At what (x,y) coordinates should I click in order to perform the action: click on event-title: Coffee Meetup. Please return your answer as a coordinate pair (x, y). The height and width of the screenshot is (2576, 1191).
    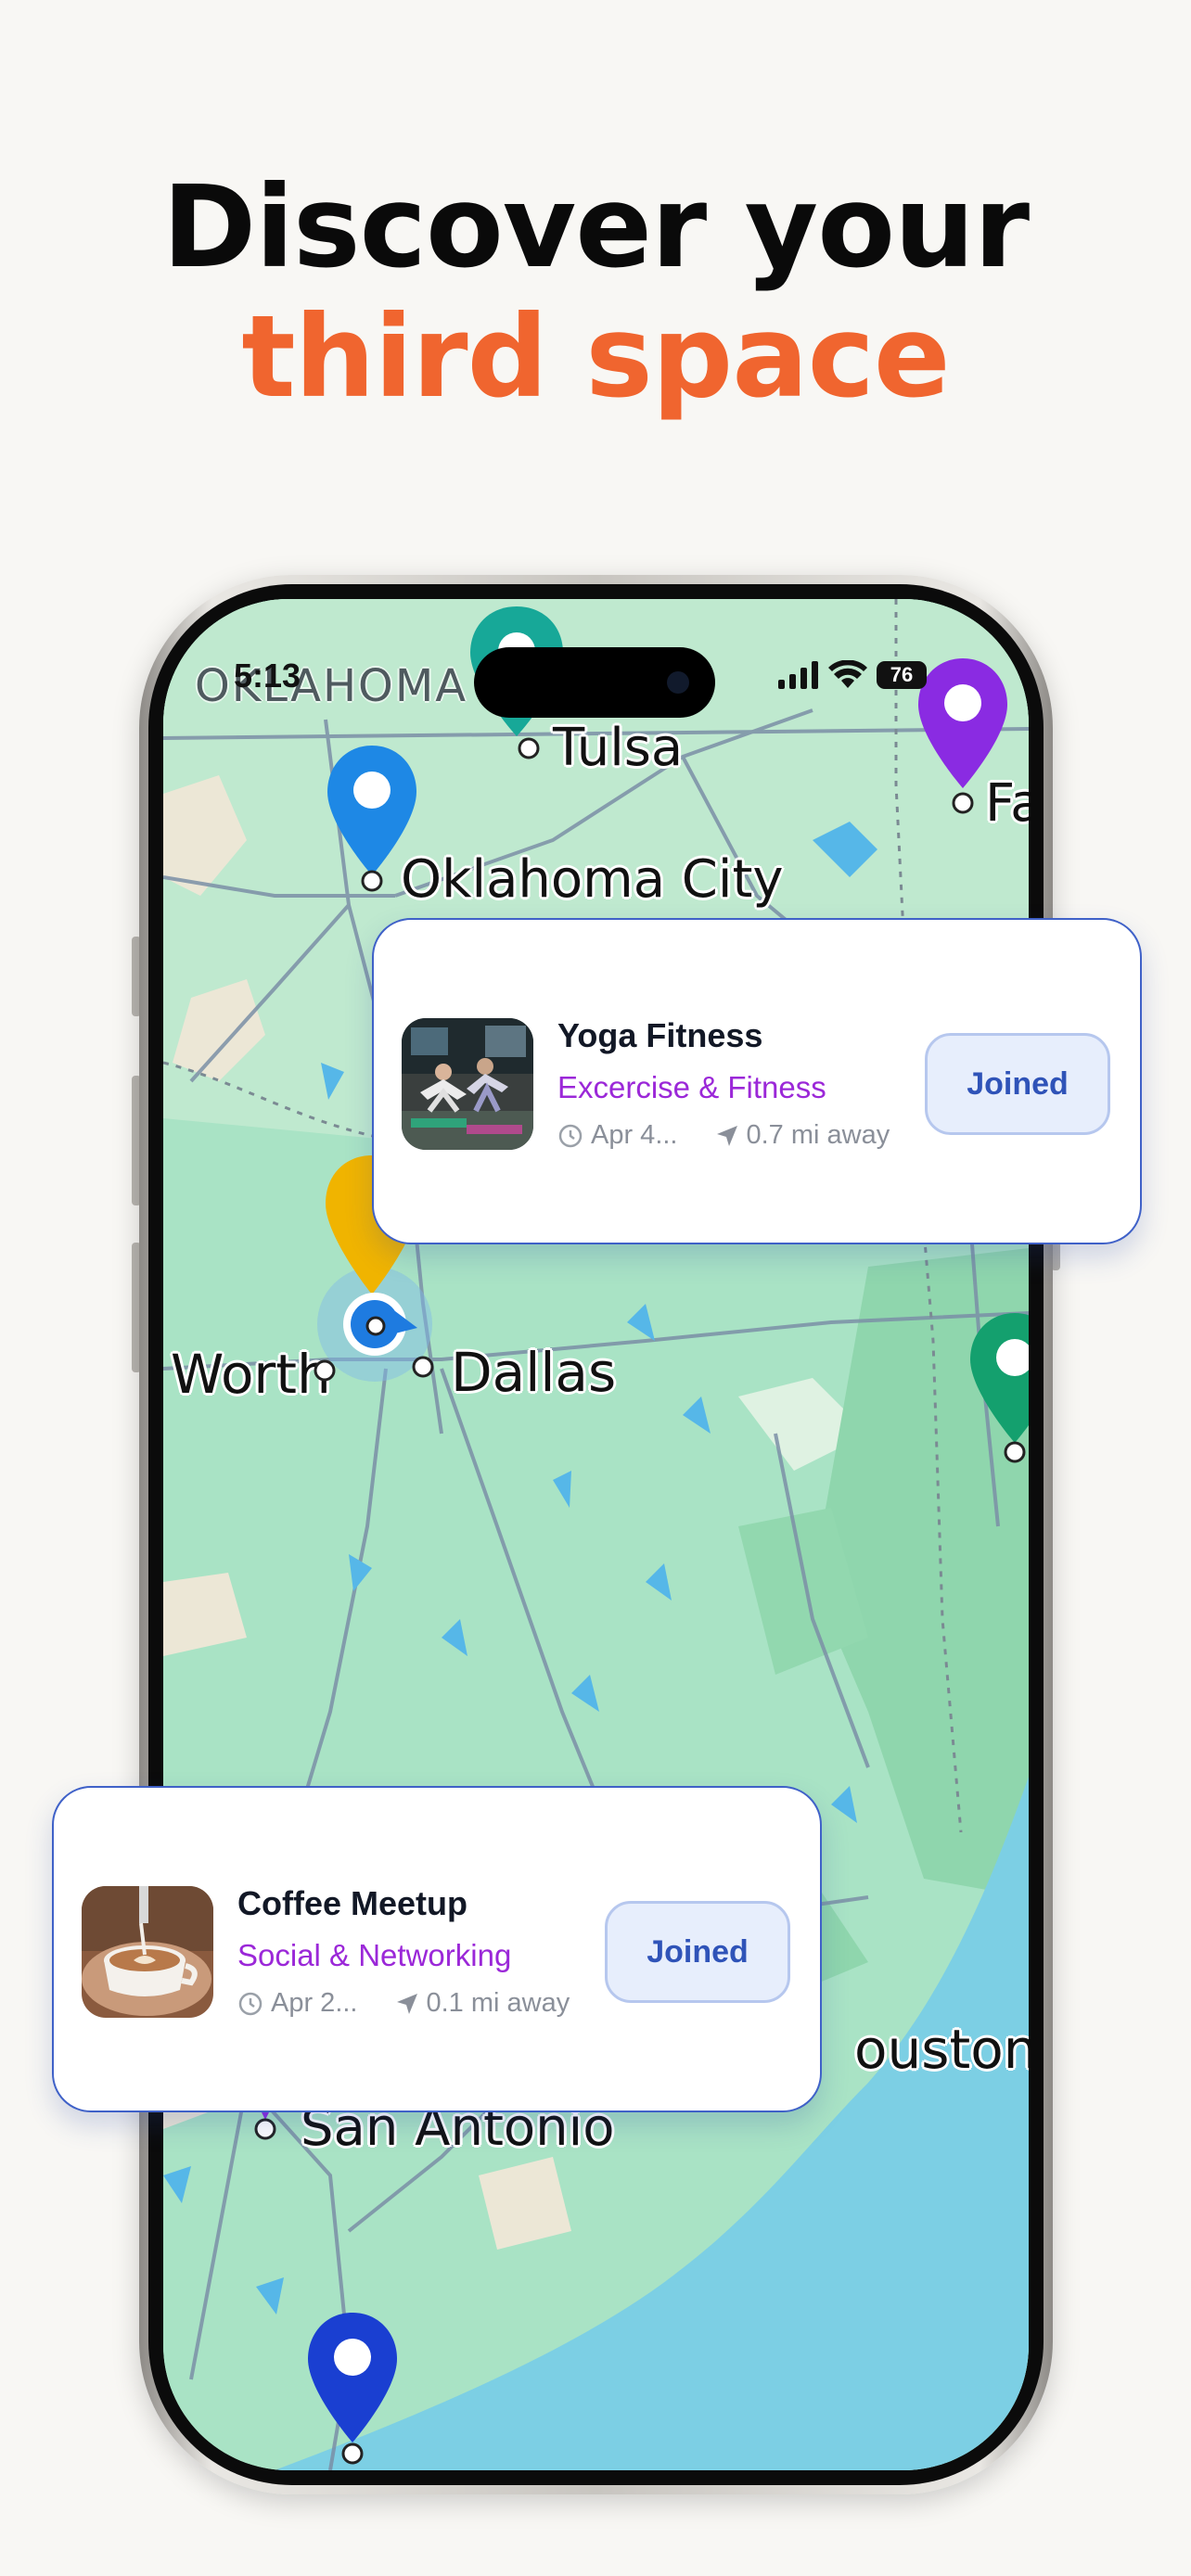
    Looking at the image, I should click on (352, 1903).